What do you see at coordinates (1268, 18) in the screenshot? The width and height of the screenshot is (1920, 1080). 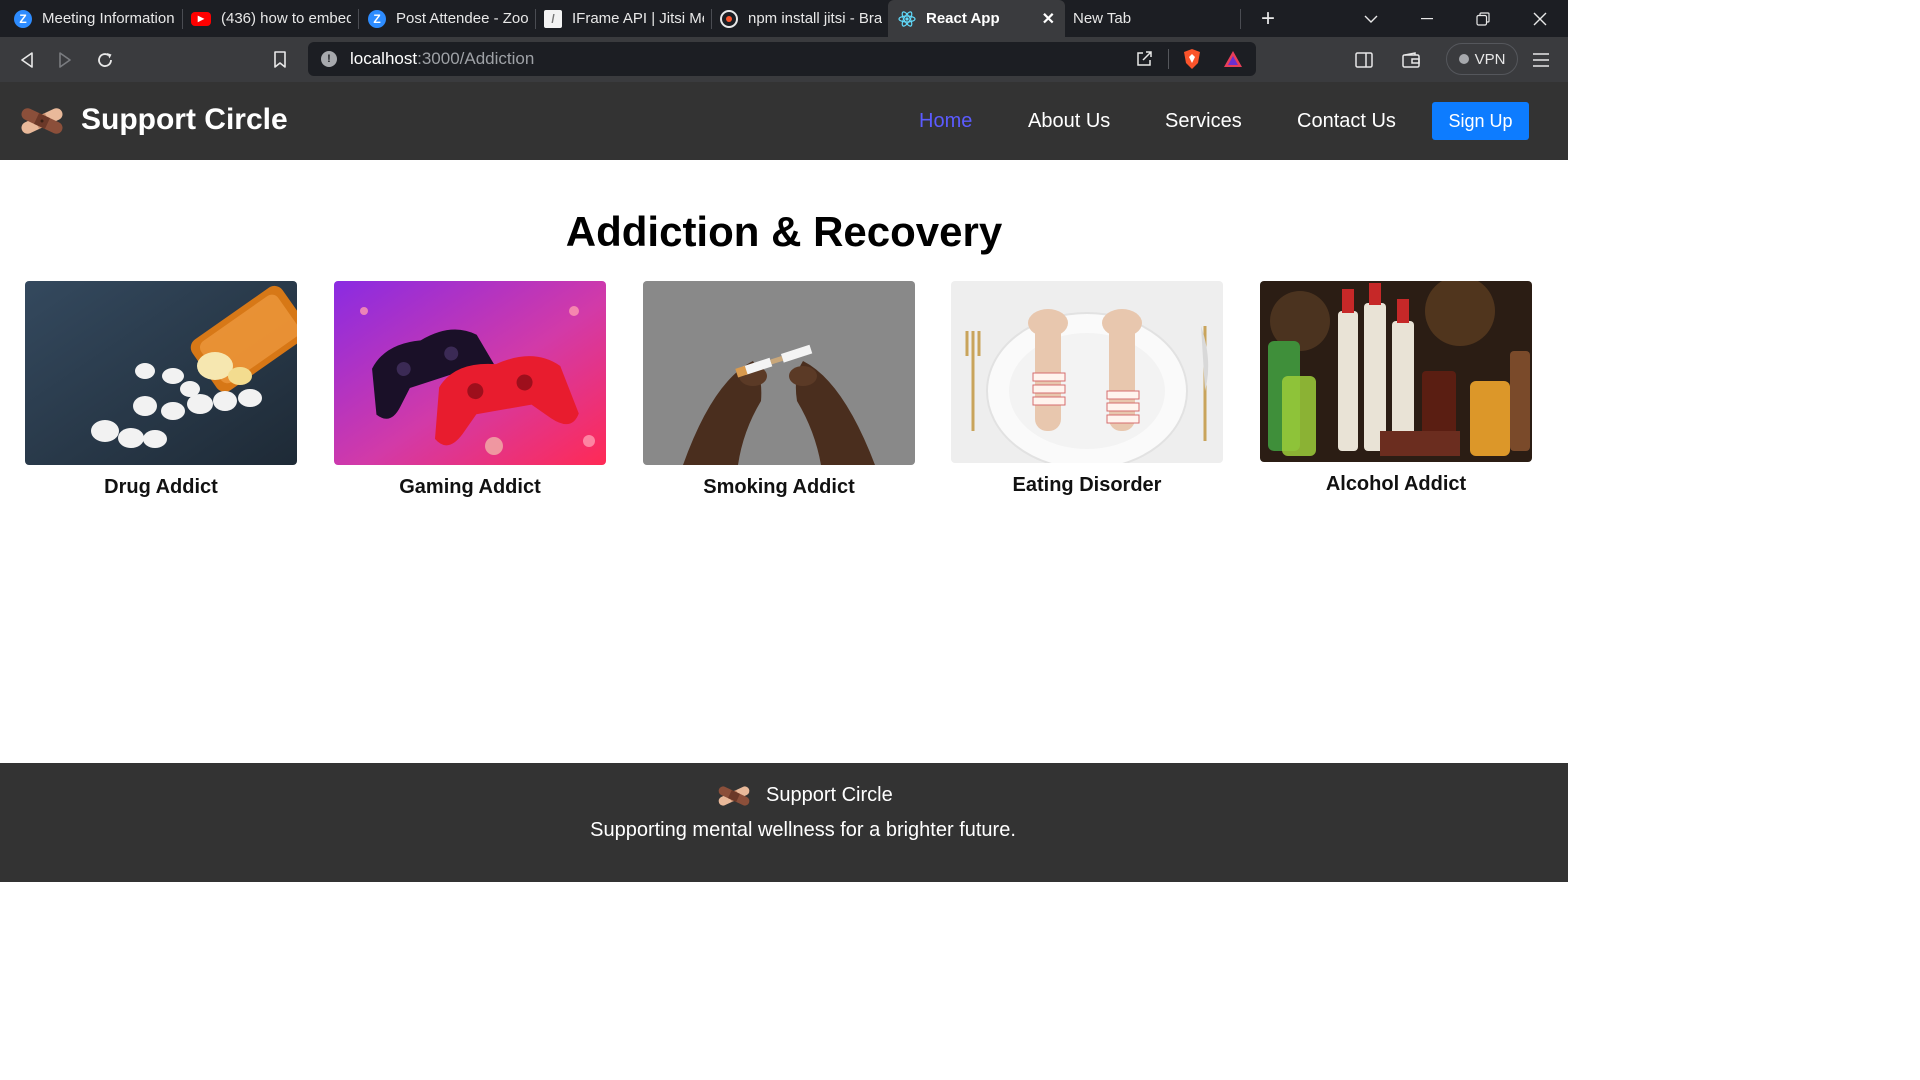 I see `new-tab-icon: +` at bounding box center [1268, 18].